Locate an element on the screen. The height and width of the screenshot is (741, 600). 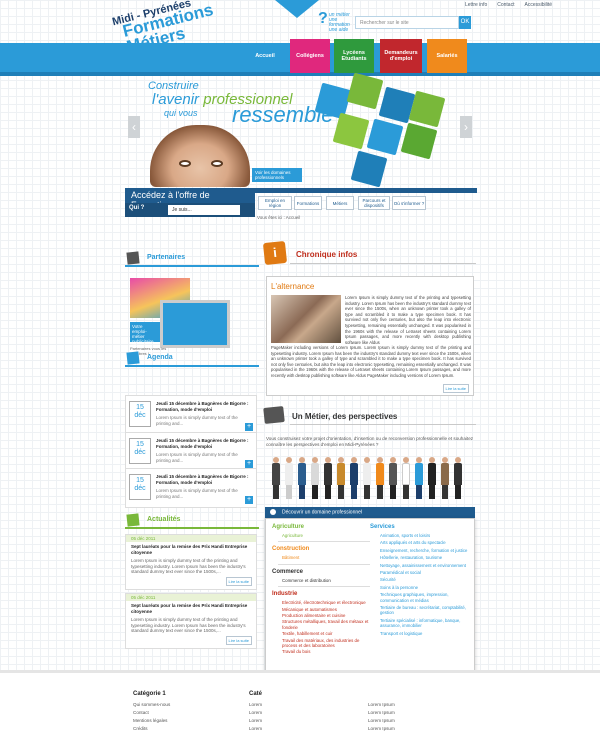
category-agriculture: Agriculture is located at coordinates (321, 527).